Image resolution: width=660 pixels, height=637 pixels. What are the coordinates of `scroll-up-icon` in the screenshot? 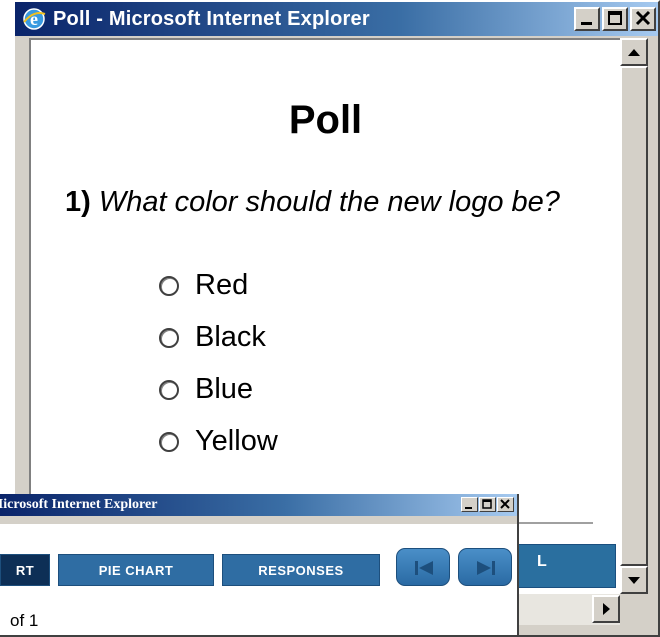 It's located at (634, 52).